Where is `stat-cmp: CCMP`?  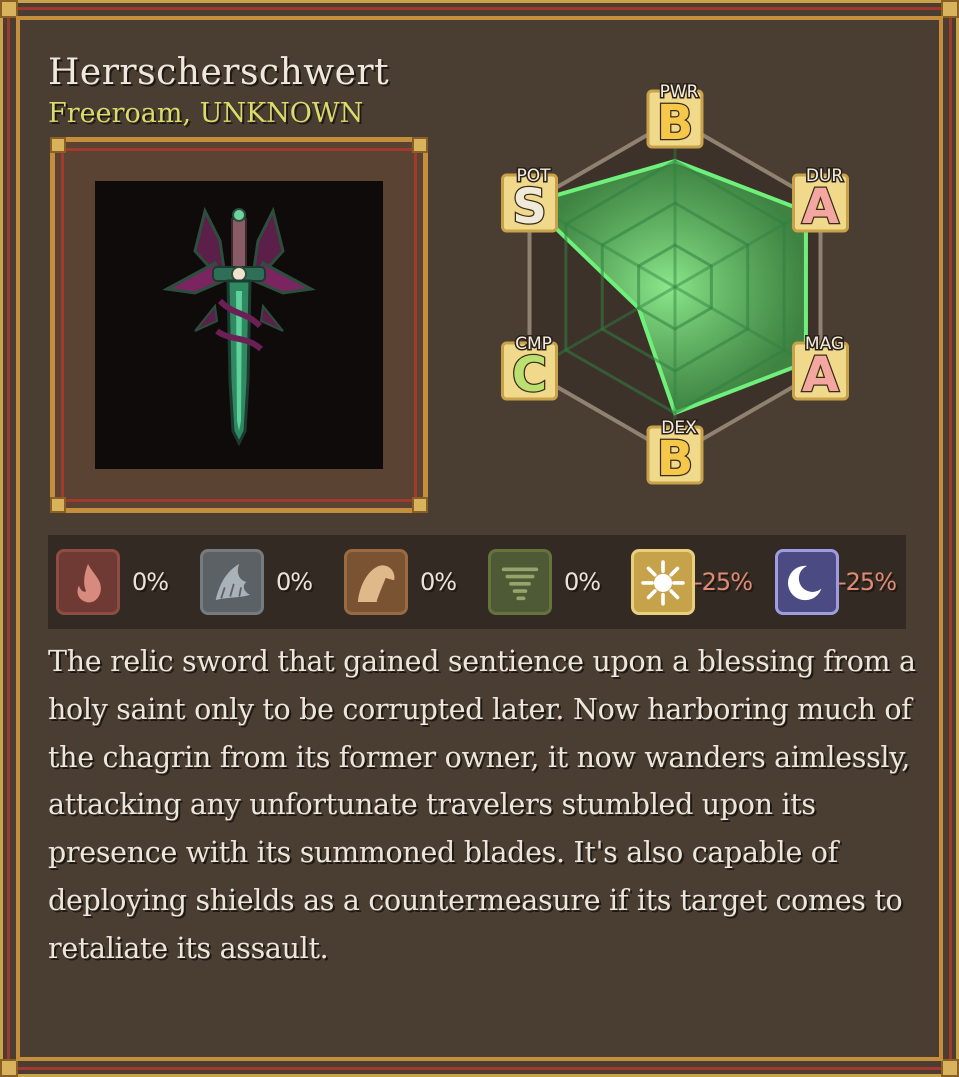
stat-cmp: CCMP is located at coordinates (530, 368).